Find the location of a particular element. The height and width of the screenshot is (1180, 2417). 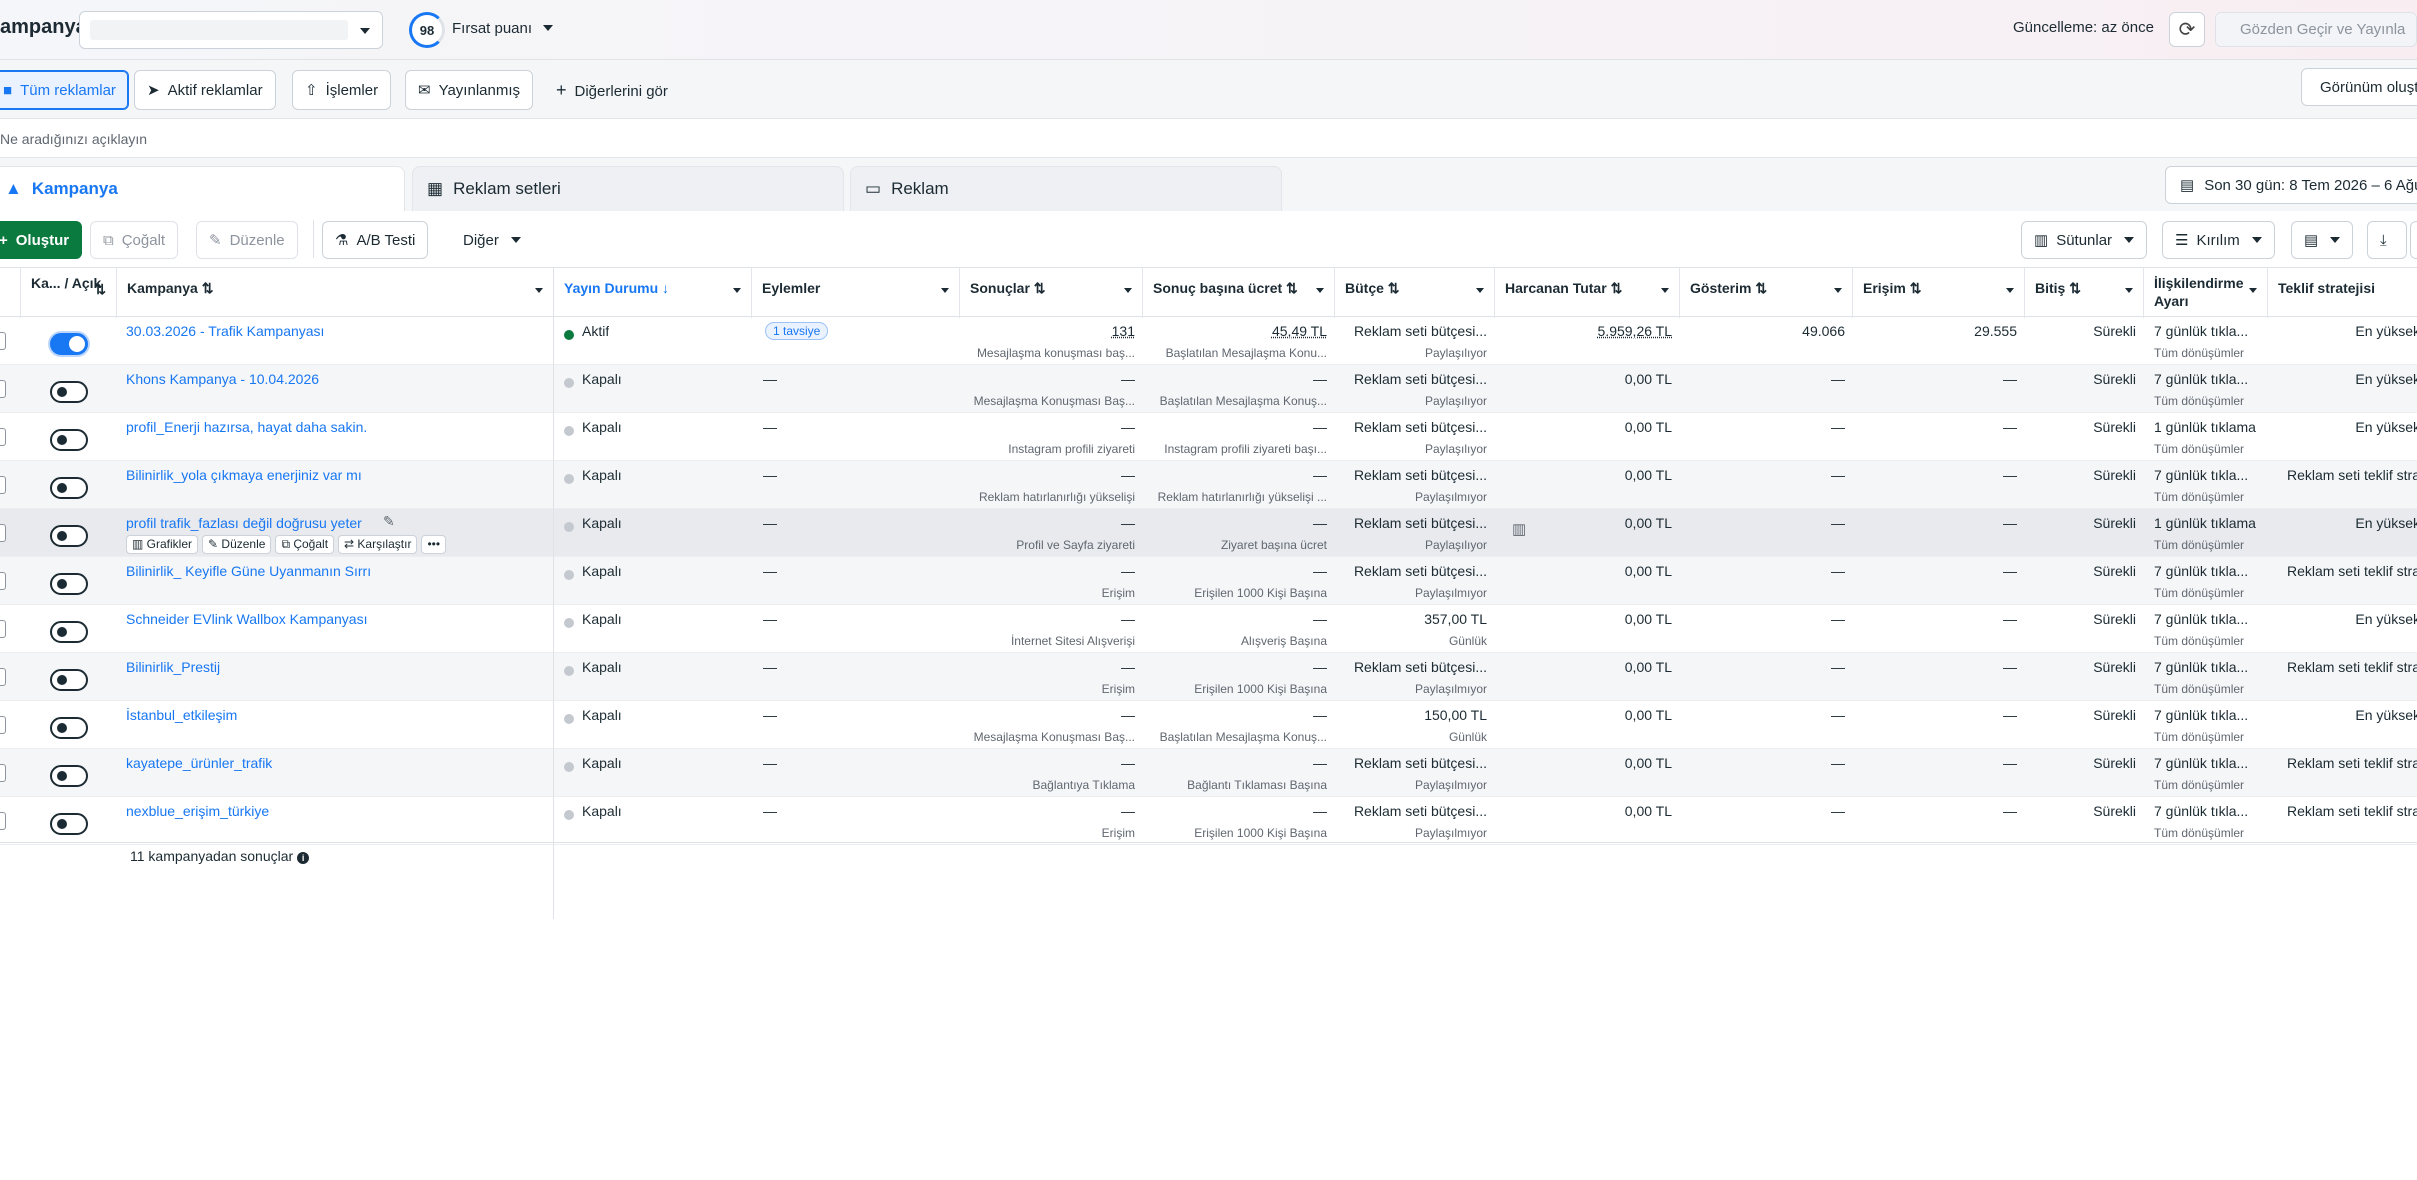

header-impressions: Gösterim ⇅ is located at coordinates (1766, 293).